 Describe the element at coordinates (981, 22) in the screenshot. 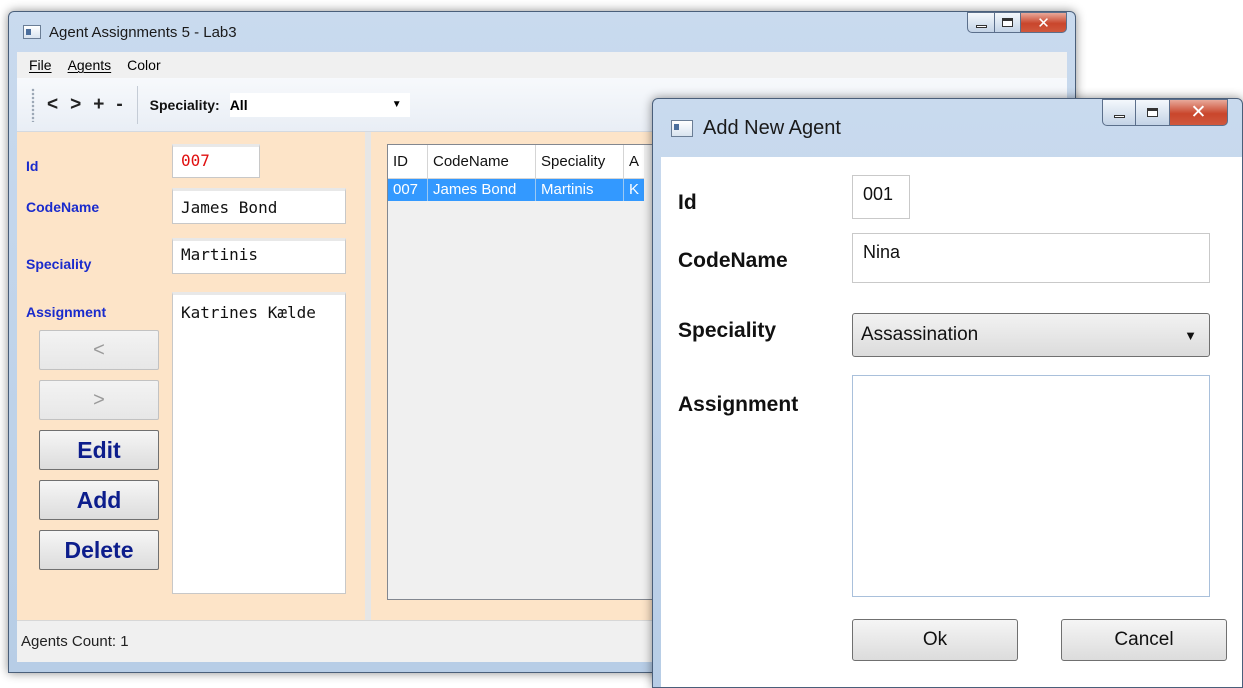

I see `main-minimize-button` at that location.